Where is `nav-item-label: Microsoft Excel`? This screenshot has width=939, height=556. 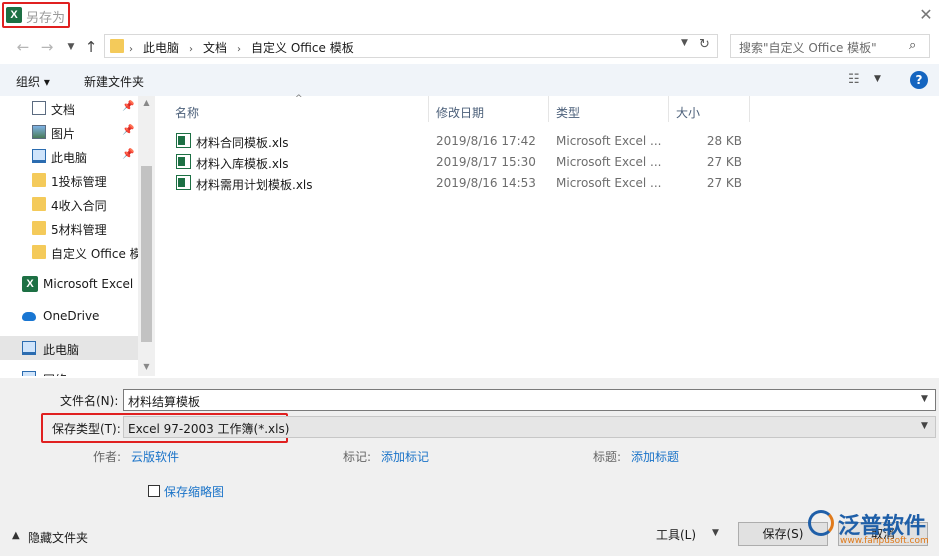 nav-item-label: Microsoft Excel is located at coordinates (88, 284).